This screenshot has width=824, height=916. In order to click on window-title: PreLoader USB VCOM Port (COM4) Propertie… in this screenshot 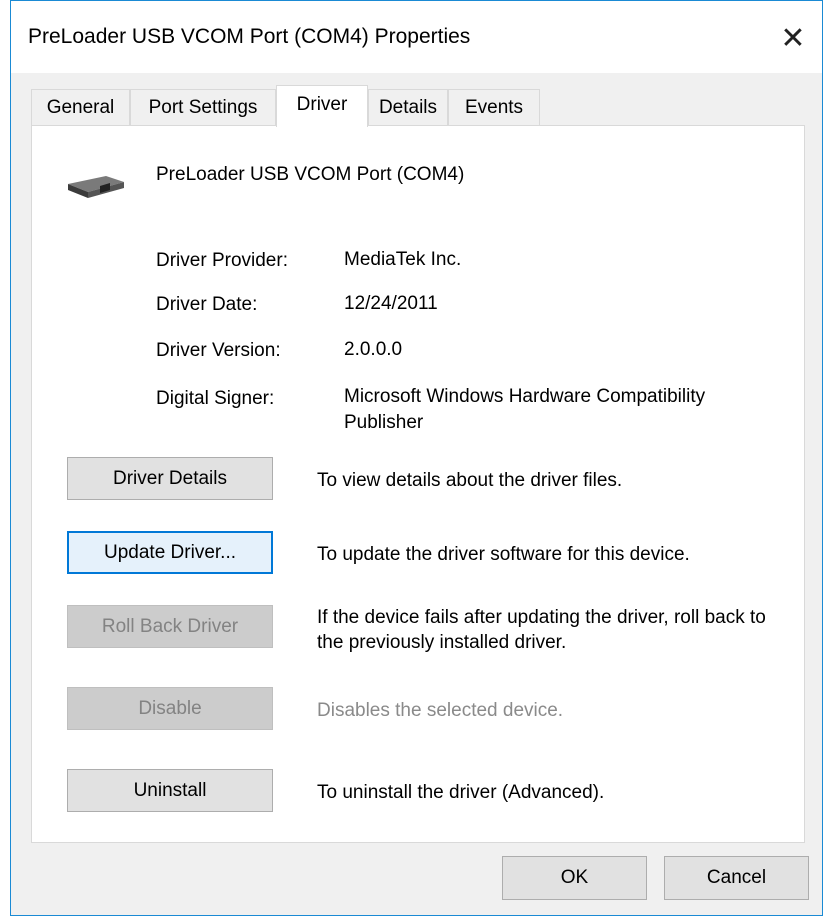, I will do `click(249, 36)`.